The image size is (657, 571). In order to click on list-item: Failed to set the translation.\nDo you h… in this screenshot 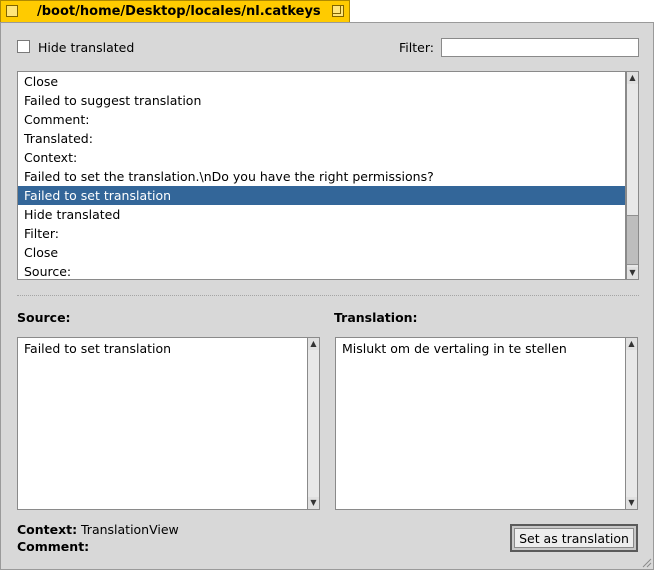, I will do `click(321, 176)`.